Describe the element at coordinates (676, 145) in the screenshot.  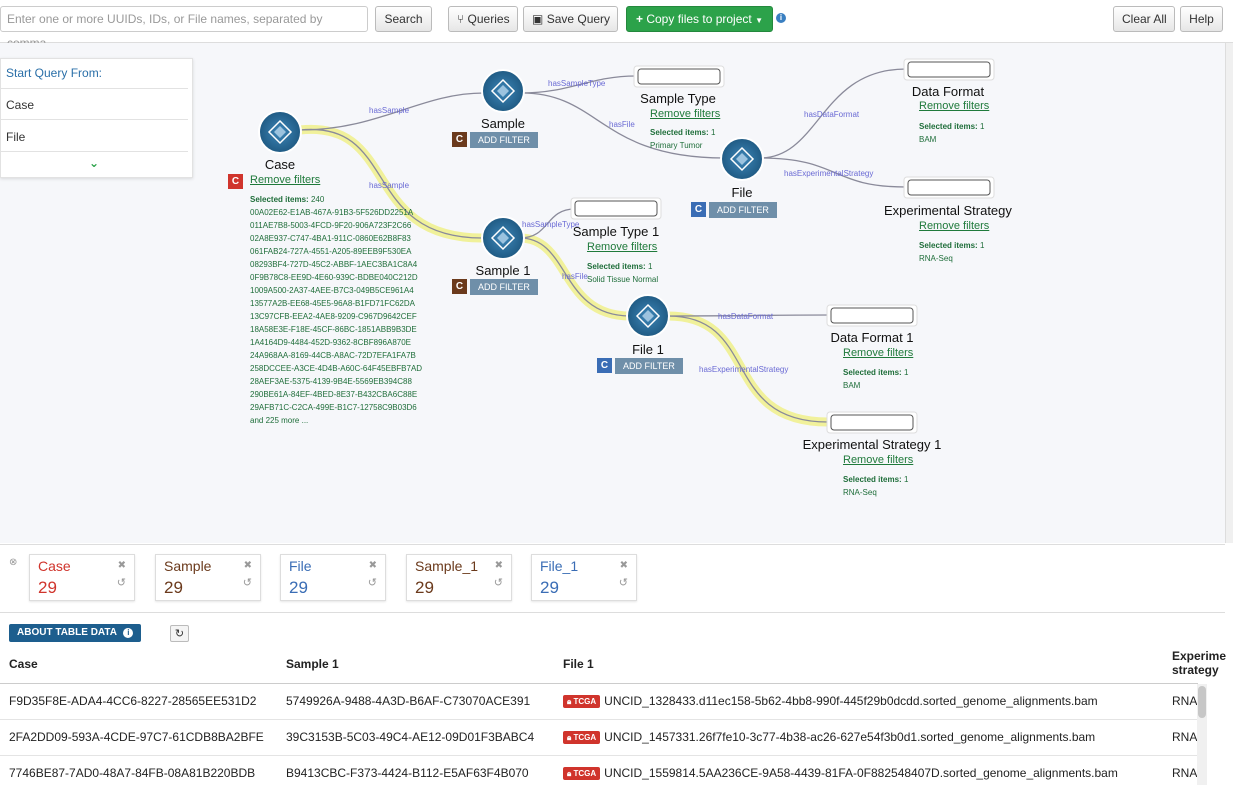
I see `selected-value: Primary Tumor` at that location.